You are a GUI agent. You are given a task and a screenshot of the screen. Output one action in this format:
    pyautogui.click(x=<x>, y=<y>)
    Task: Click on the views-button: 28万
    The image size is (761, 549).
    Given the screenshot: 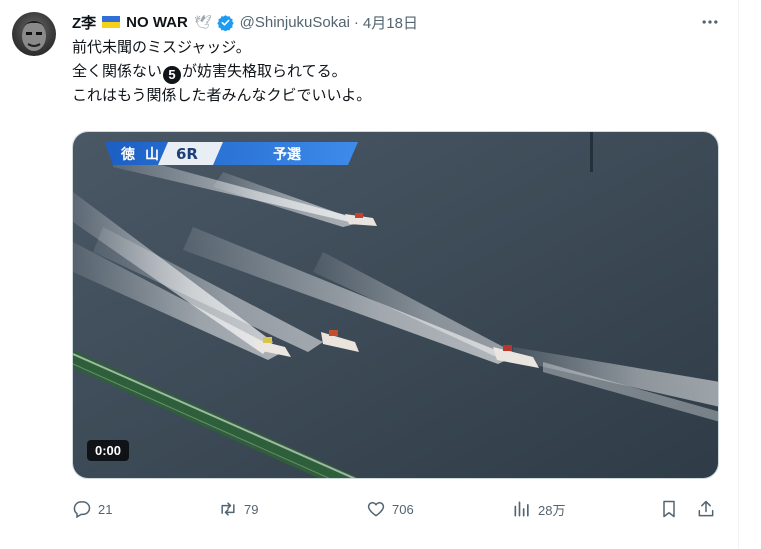 What is the action you would take?
    pyautogui.click(x=538, y=509)
    